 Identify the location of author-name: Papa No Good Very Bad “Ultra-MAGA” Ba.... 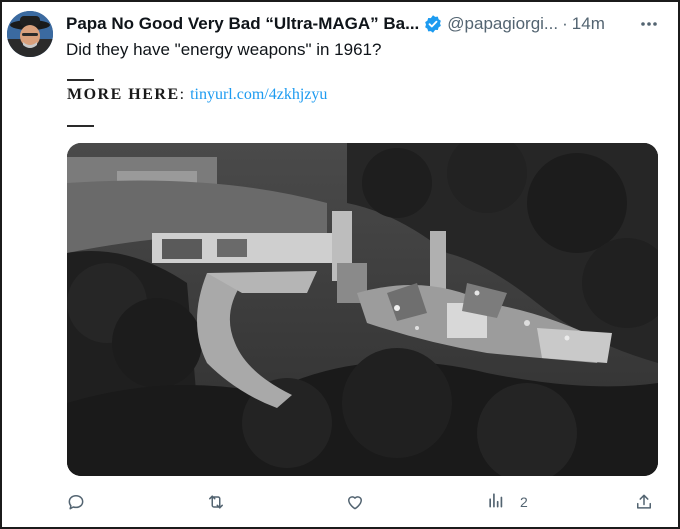
(242, 24).